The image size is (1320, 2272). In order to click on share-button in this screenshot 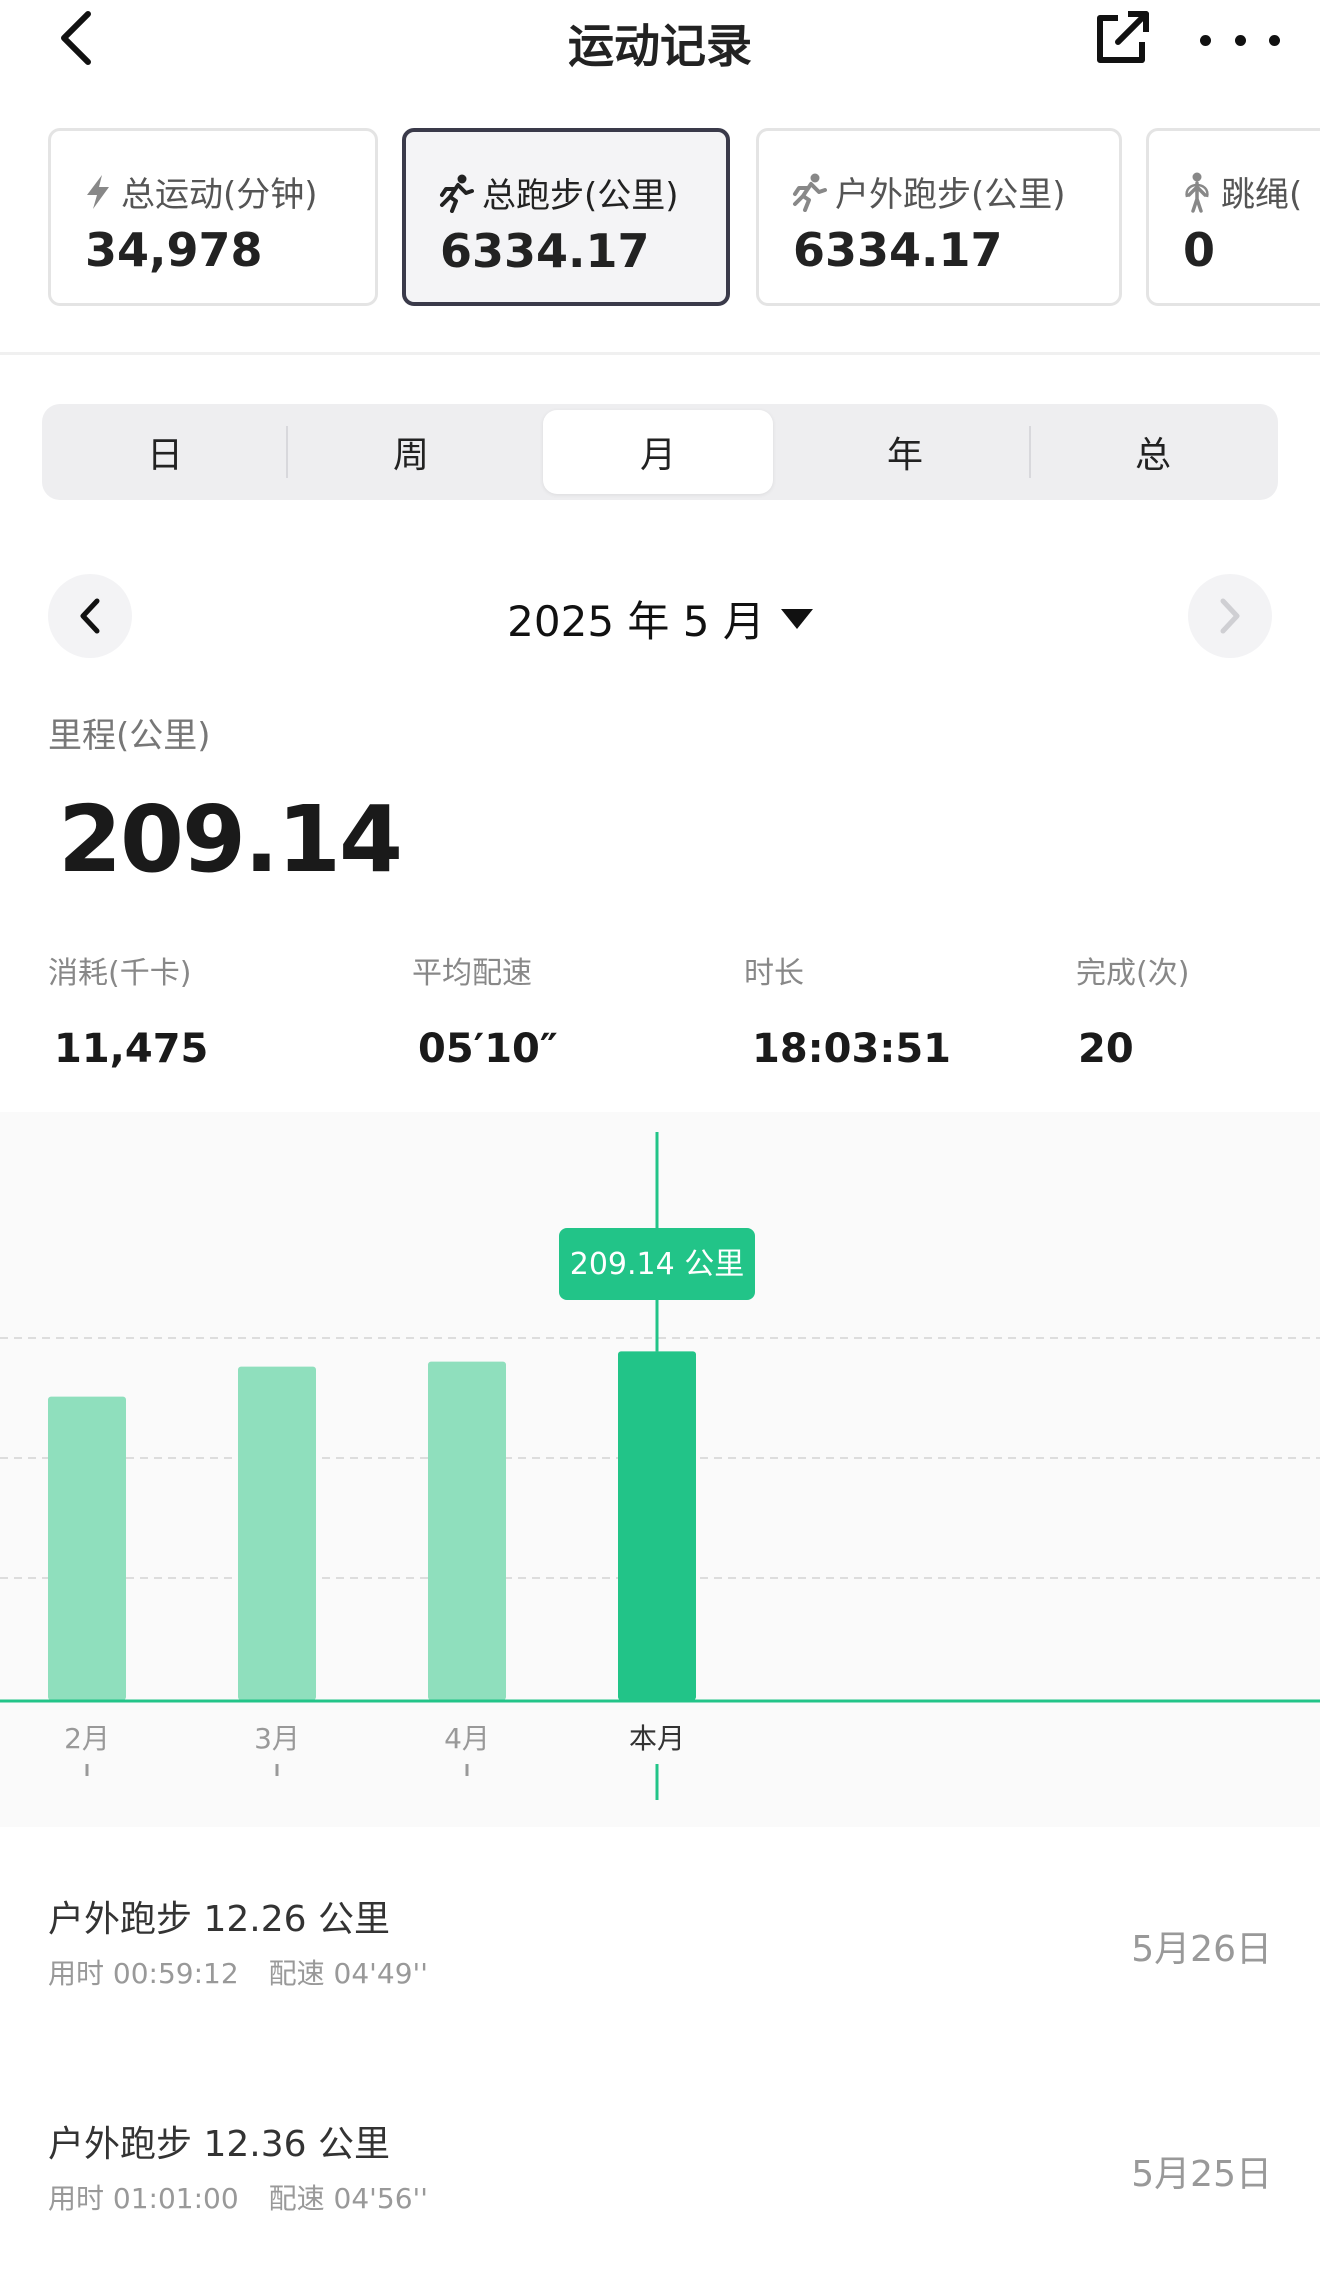, I will do `click(1124, 40)`.